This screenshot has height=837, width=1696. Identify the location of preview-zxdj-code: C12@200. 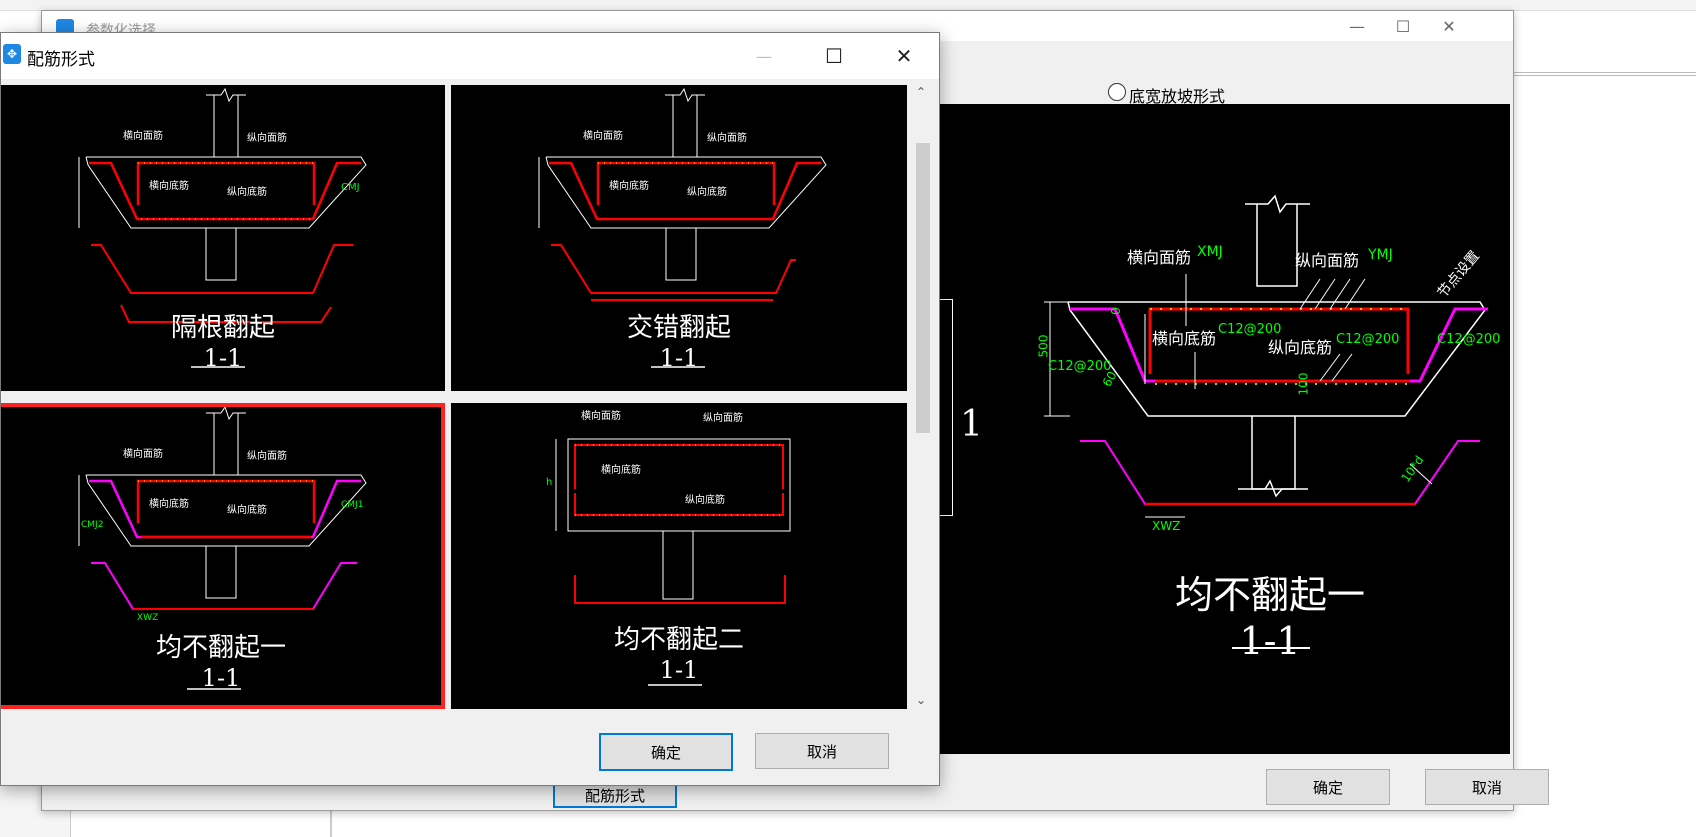
(1368, 339).